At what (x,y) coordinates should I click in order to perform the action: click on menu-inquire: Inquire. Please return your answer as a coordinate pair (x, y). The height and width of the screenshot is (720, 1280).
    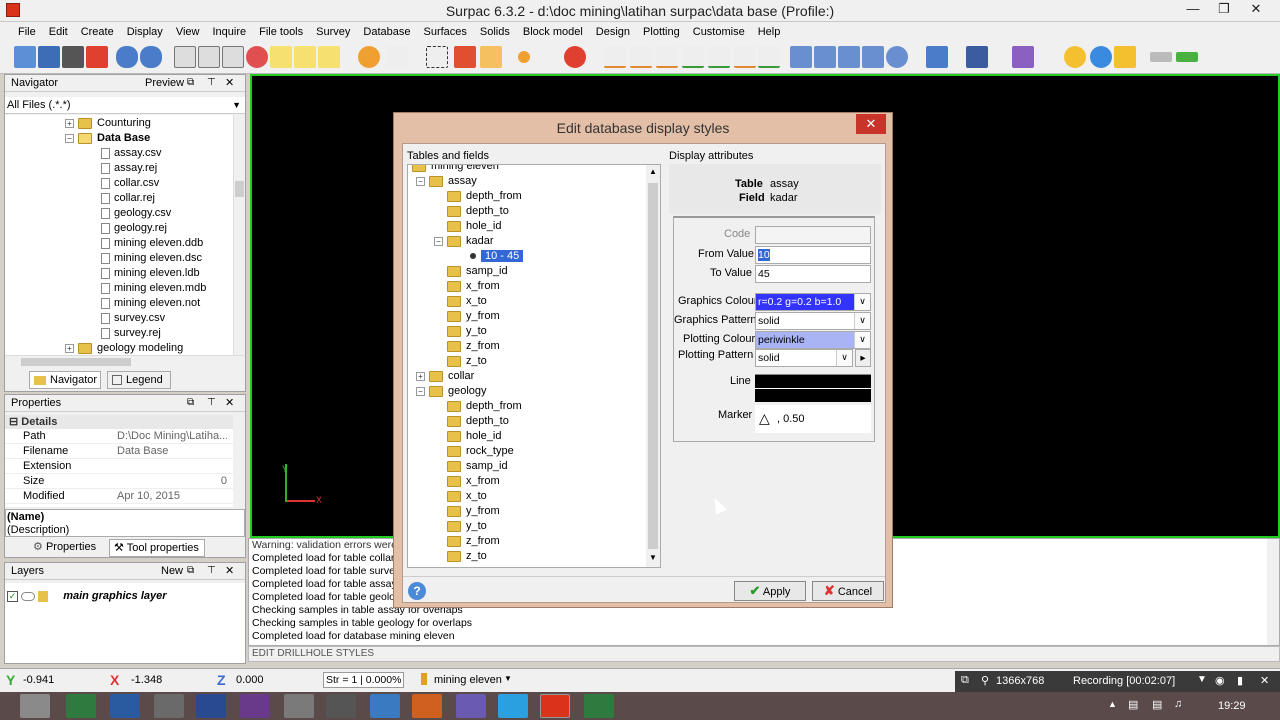
    Looking at the image, I should click on (229, 32).